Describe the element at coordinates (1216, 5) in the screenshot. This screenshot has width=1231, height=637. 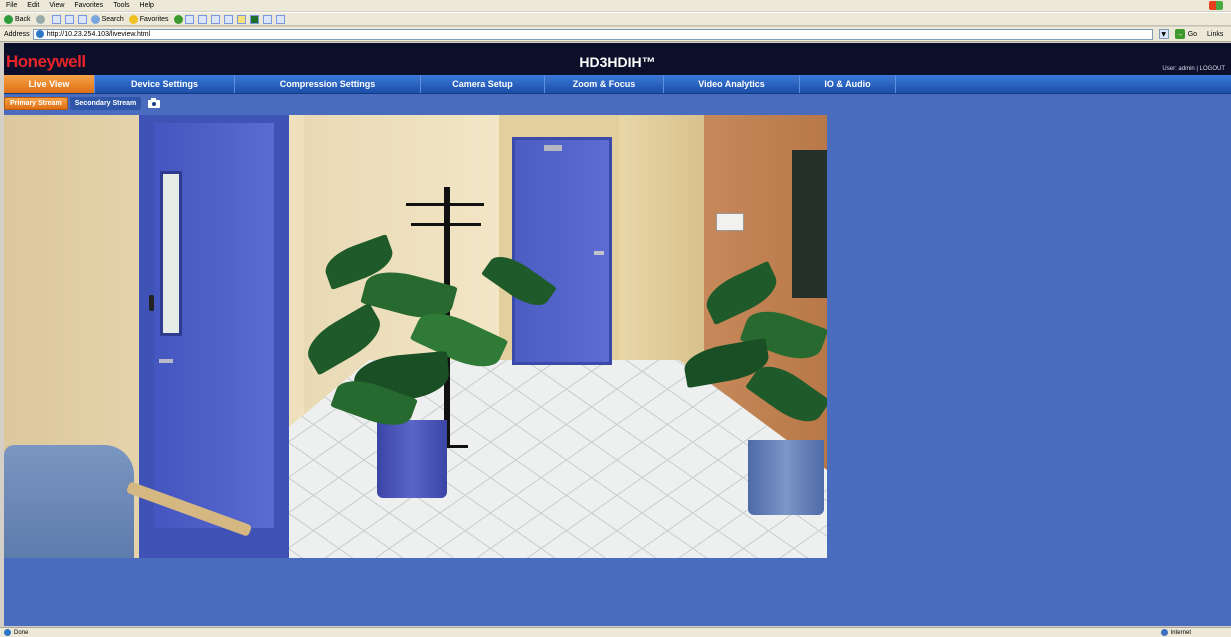
I see `windows-logo-icon` at that location.